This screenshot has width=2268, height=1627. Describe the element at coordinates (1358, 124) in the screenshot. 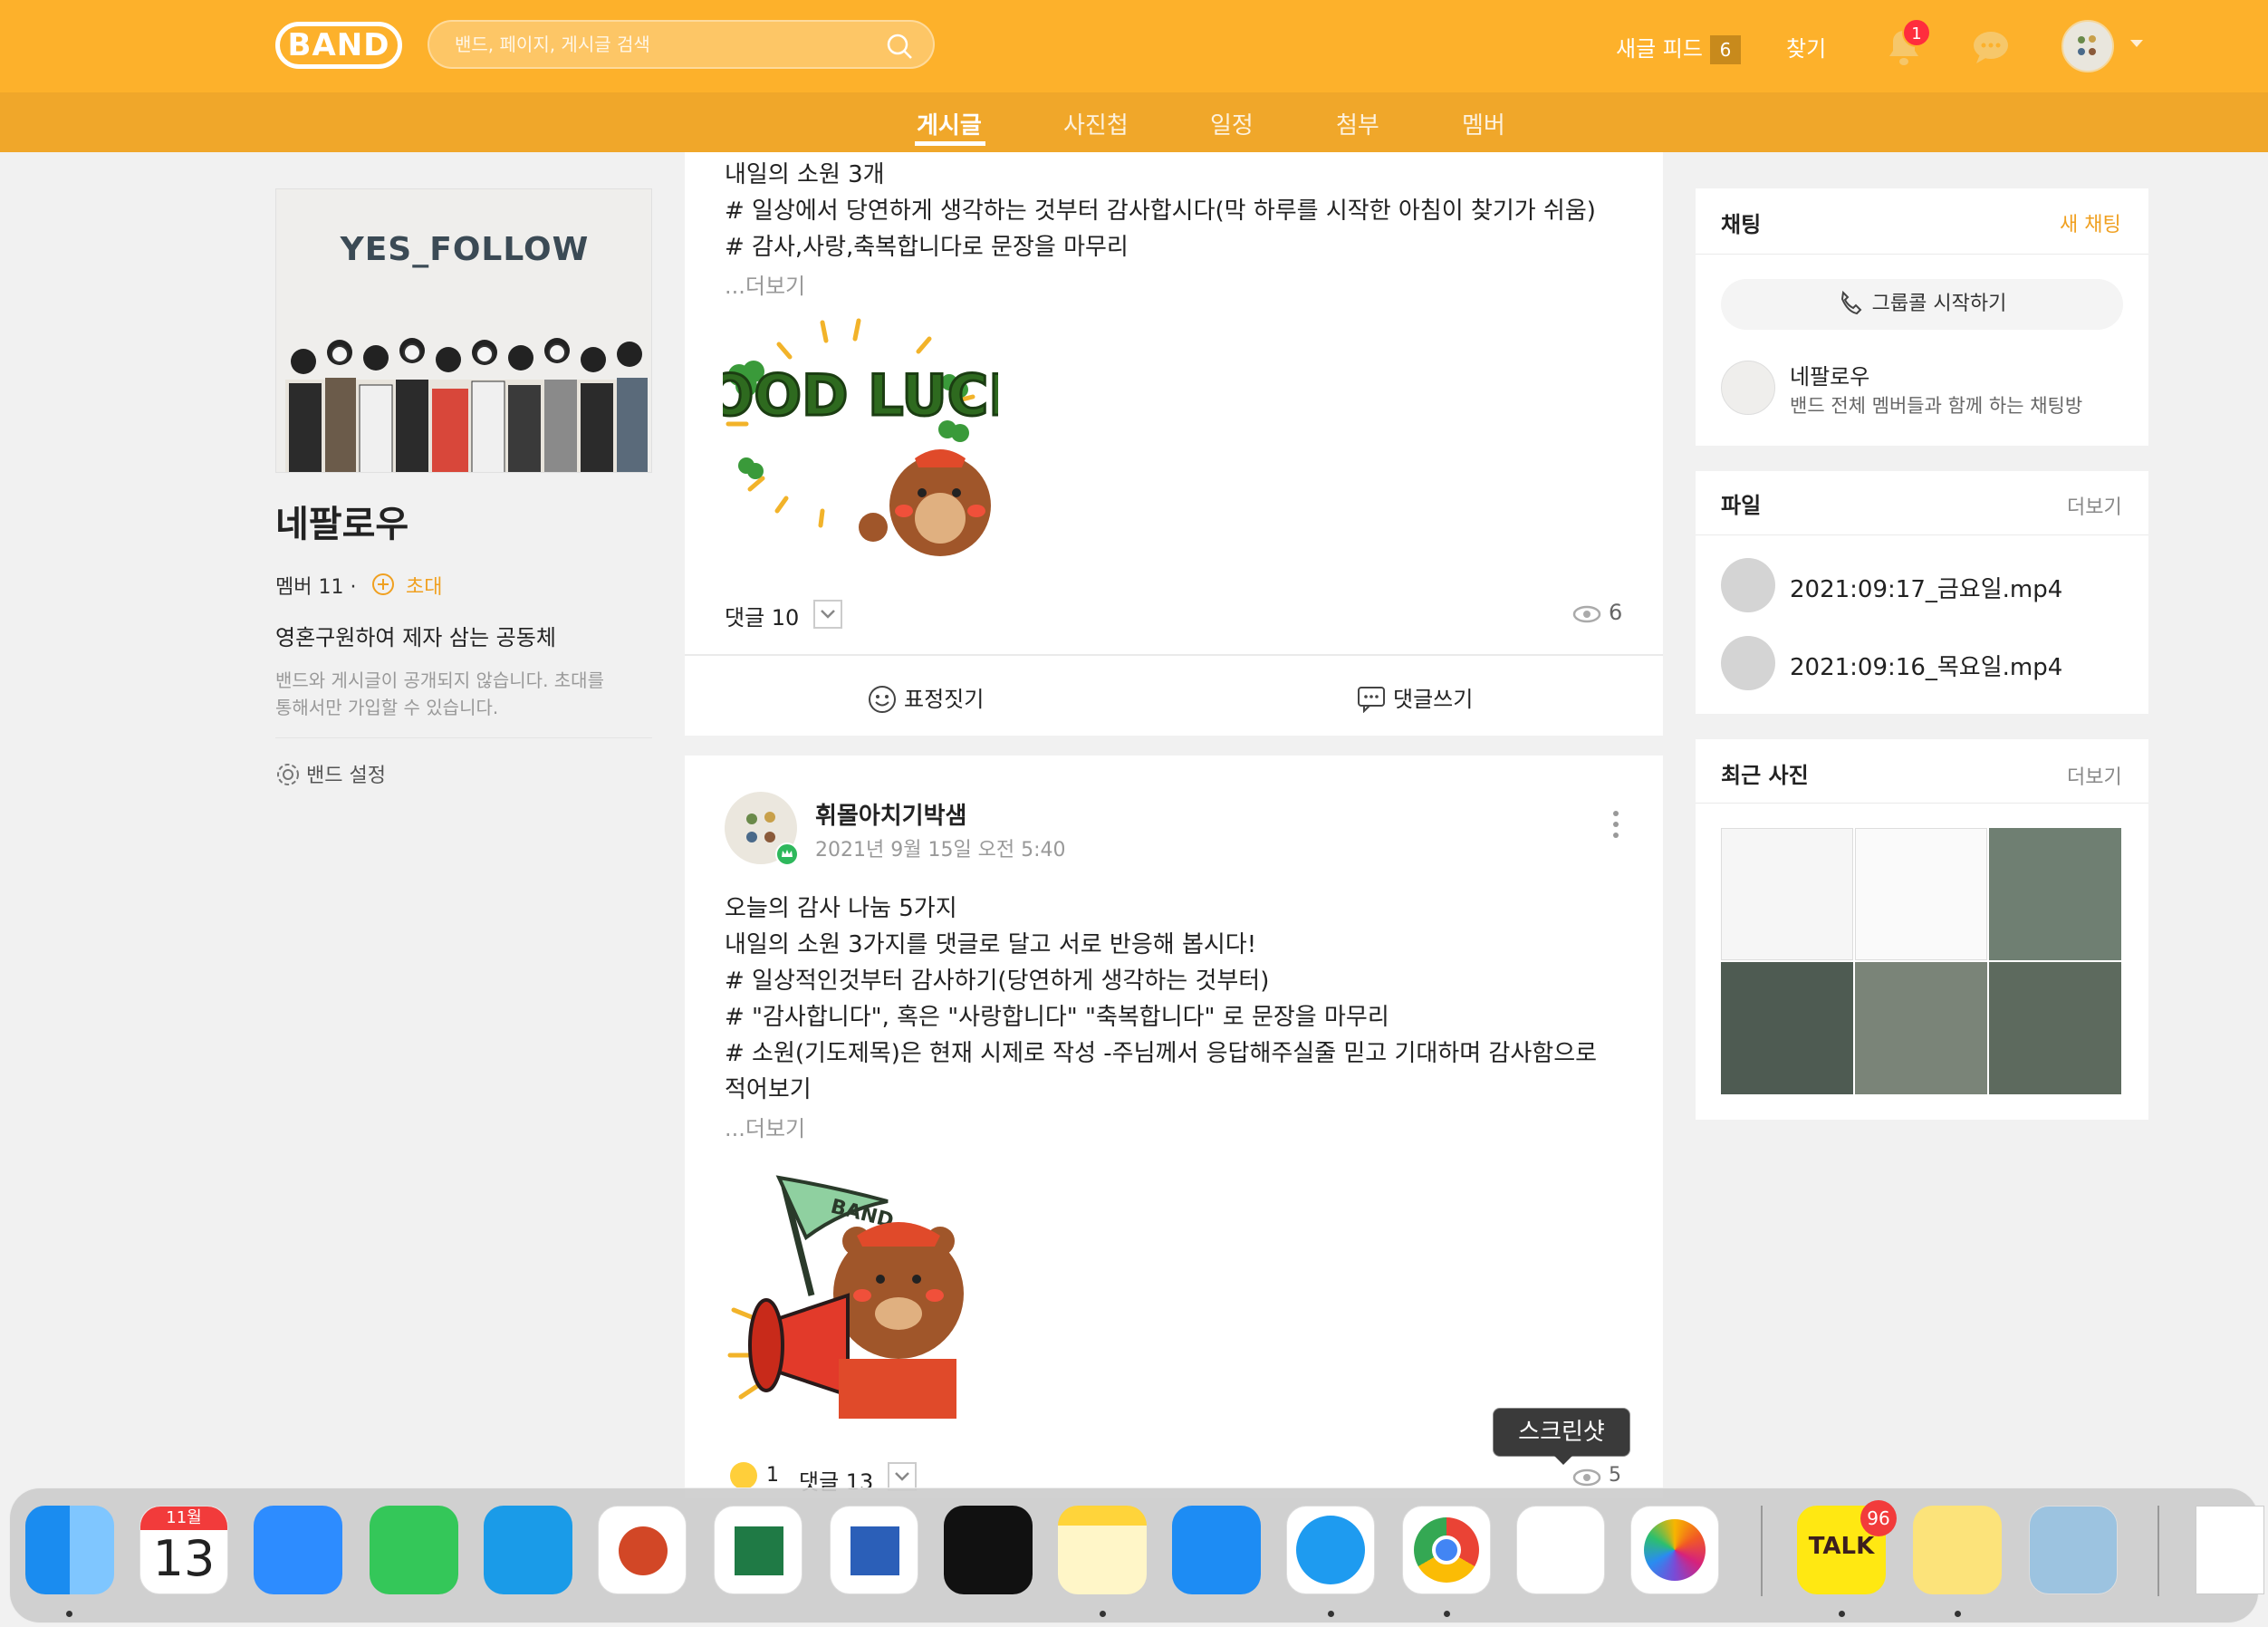

I see `tab-attachments: 첨부` at that location.